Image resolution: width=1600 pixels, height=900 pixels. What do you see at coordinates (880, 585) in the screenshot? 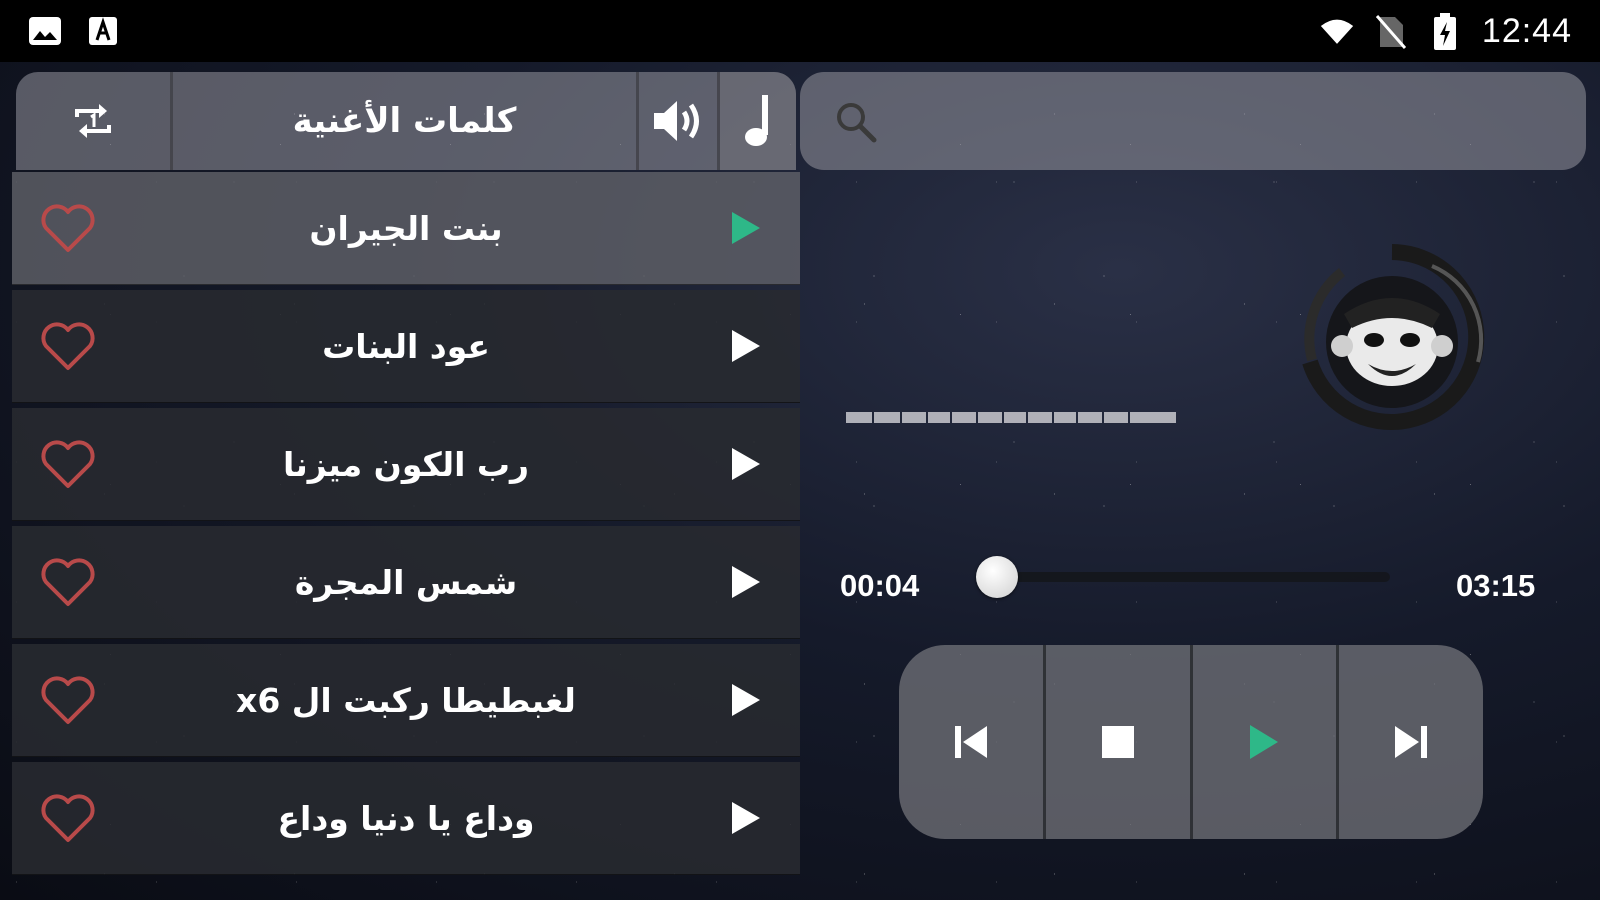
I see `current-time: 00:04` at bounding box center [880, 585].